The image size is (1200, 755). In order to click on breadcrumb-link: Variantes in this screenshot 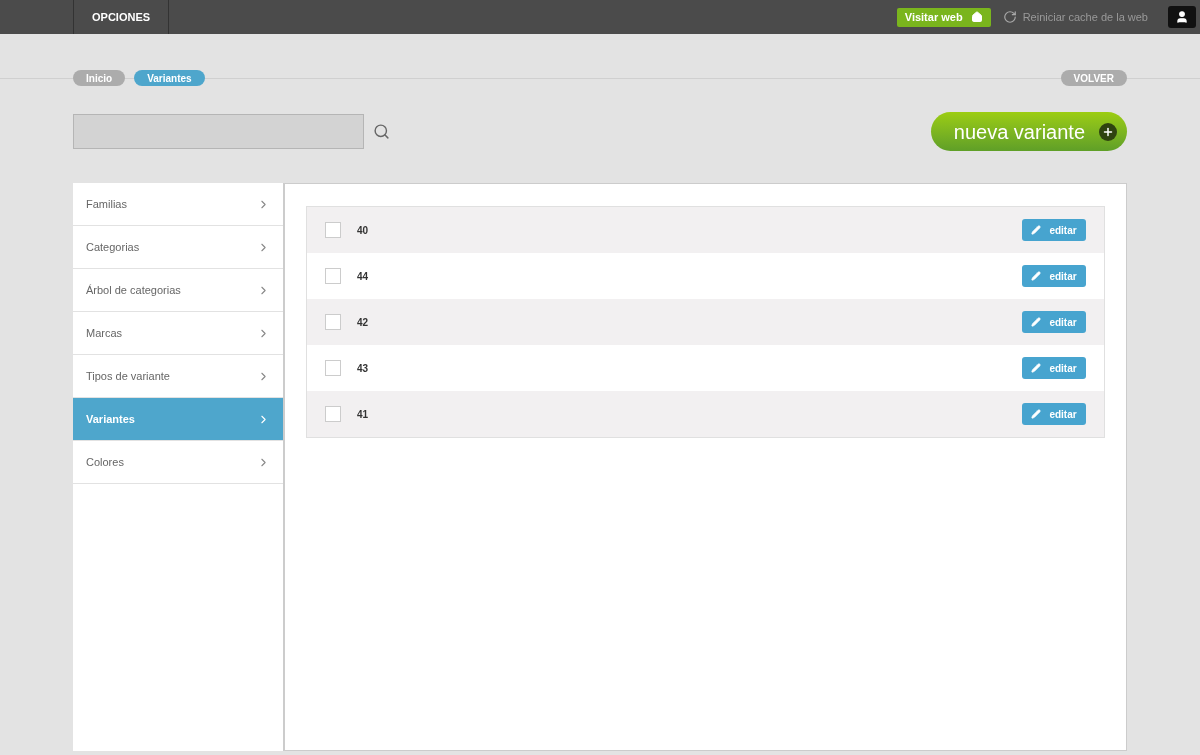, I will do `click(169, 78)`.